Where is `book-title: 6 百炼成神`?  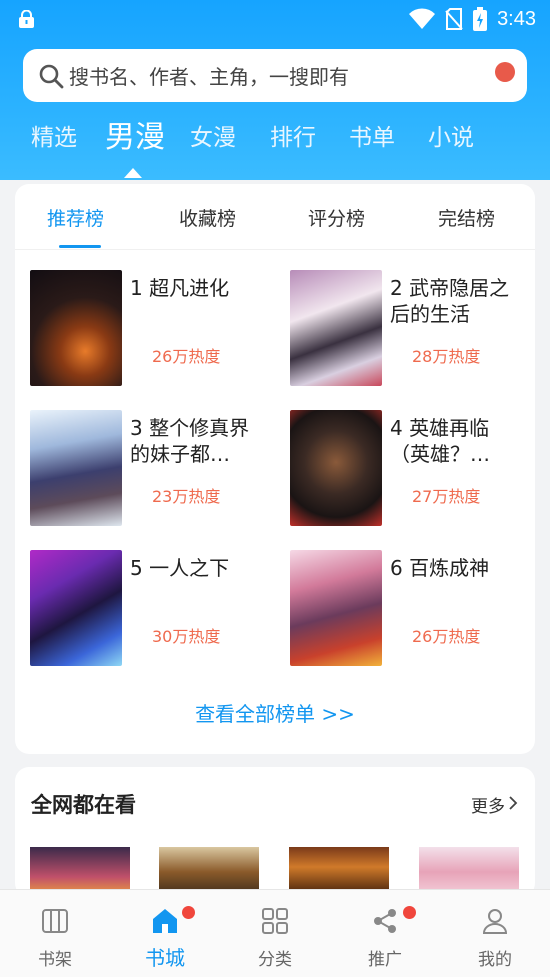 book-title: 6 百炼成神 is located at coordinates (440, 568).